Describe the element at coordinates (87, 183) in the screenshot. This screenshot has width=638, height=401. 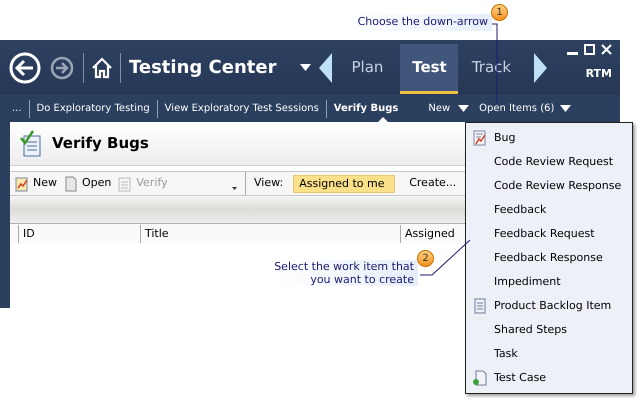
I see `toolbar-button: Open` at that location.